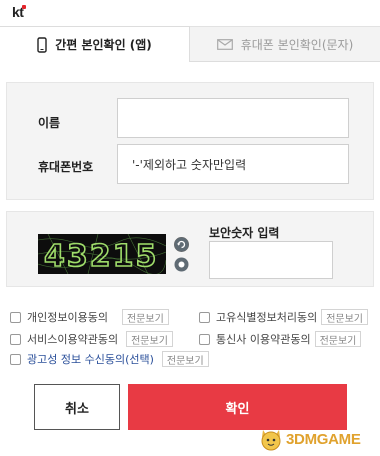 Image resolution: width=380 pixels, height=456 pixels. Describe the element at coordinates (244, 233) in the screenshot. I see `captcha-input-label: 보안숫자 입력` at that location.